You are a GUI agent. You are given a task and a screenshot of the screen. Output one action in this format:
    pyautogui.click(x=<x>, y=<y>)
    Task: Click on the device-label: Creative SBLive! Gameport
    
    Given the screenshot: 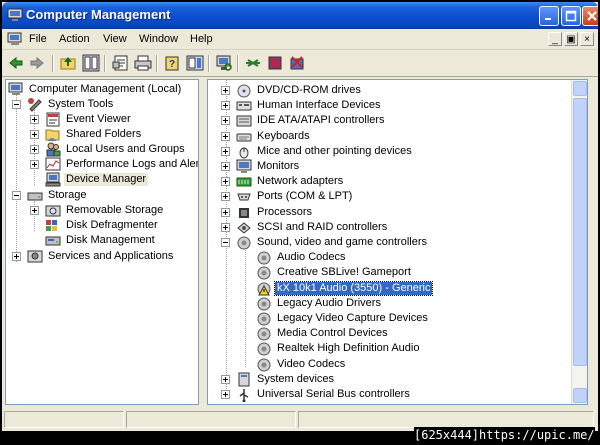 What is the action you would take?
    pyautogui.click(x=344, y=272)
    